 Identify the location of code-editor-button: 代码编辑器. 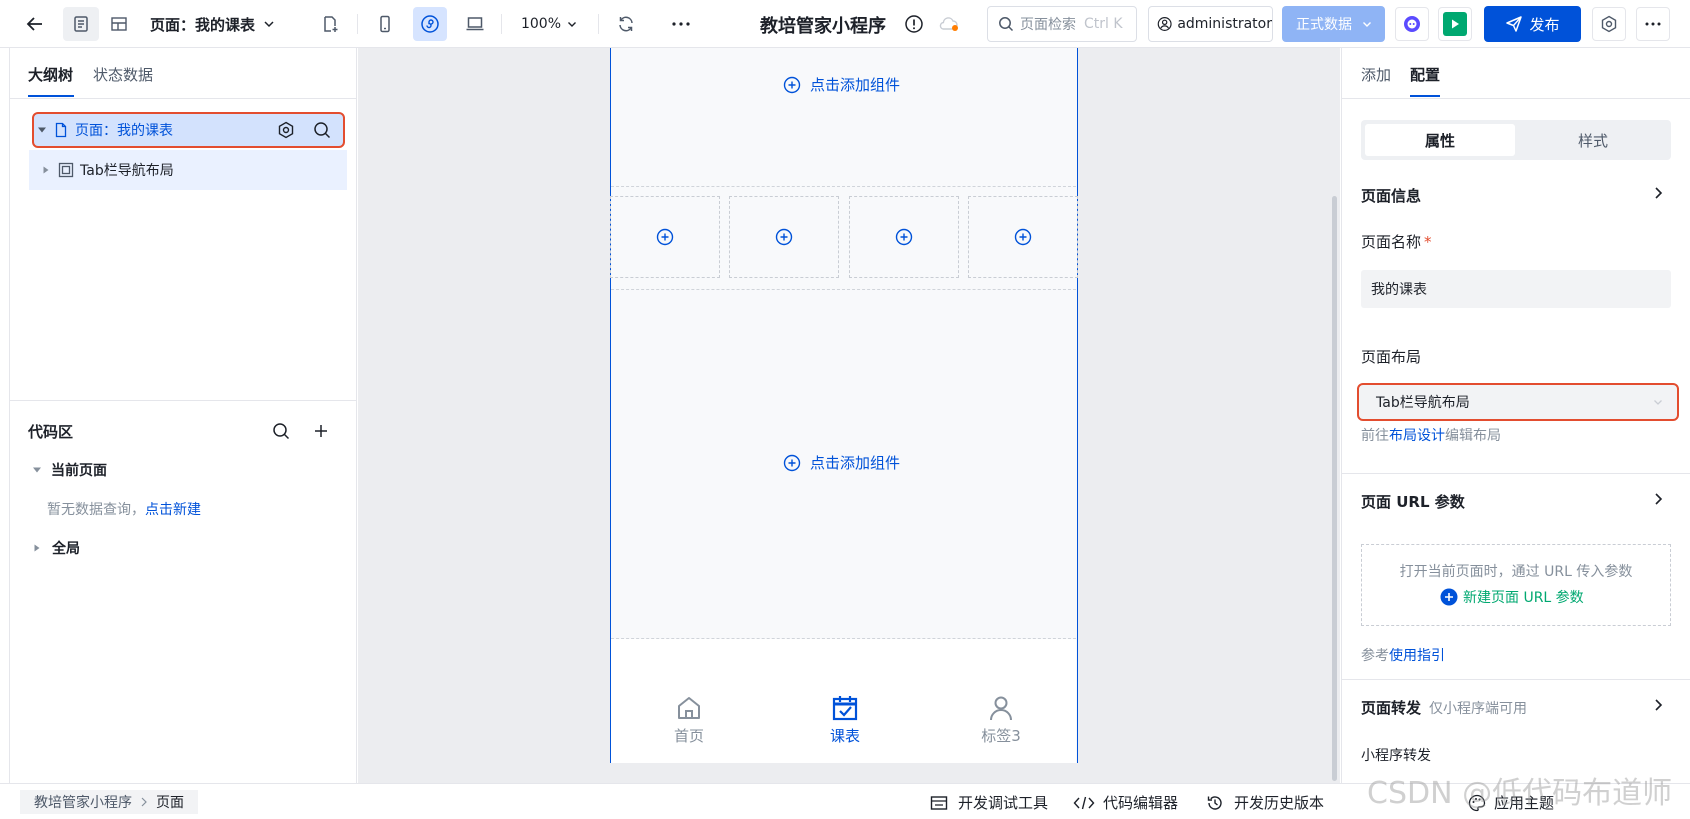
(1125, 802).